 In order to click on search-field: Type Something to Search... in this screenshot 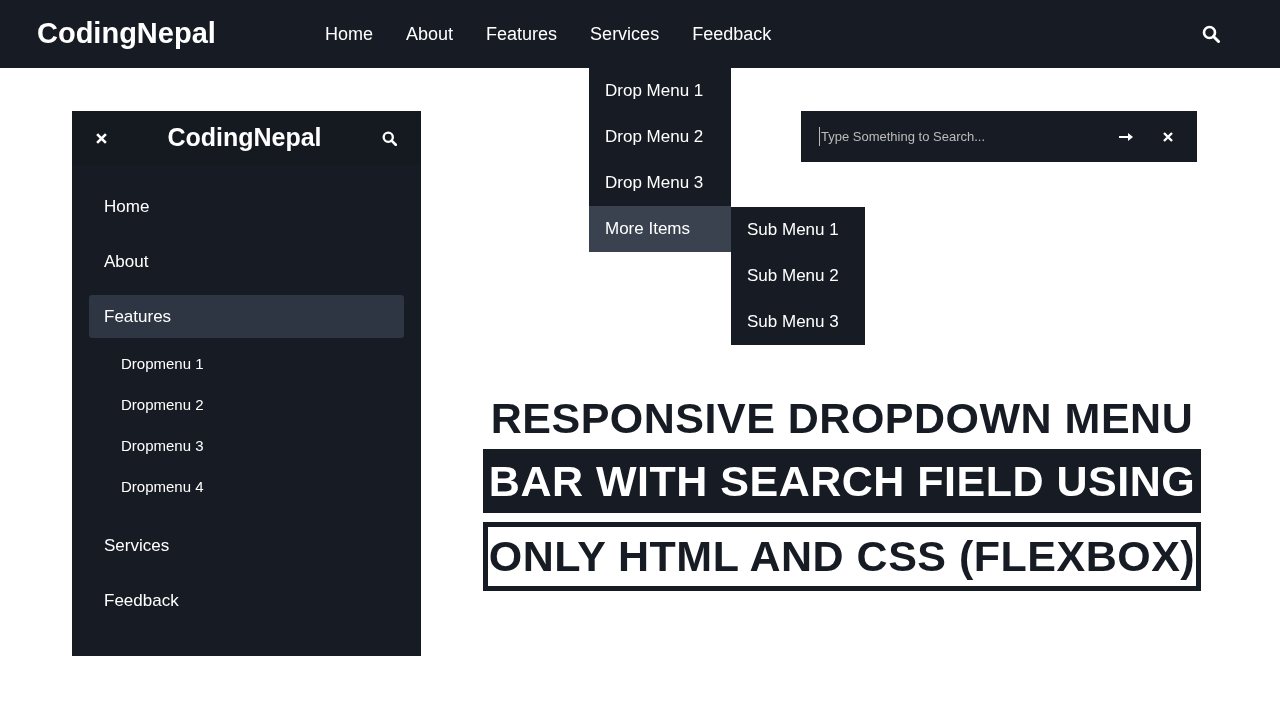, I will do `click(969, 136)`.